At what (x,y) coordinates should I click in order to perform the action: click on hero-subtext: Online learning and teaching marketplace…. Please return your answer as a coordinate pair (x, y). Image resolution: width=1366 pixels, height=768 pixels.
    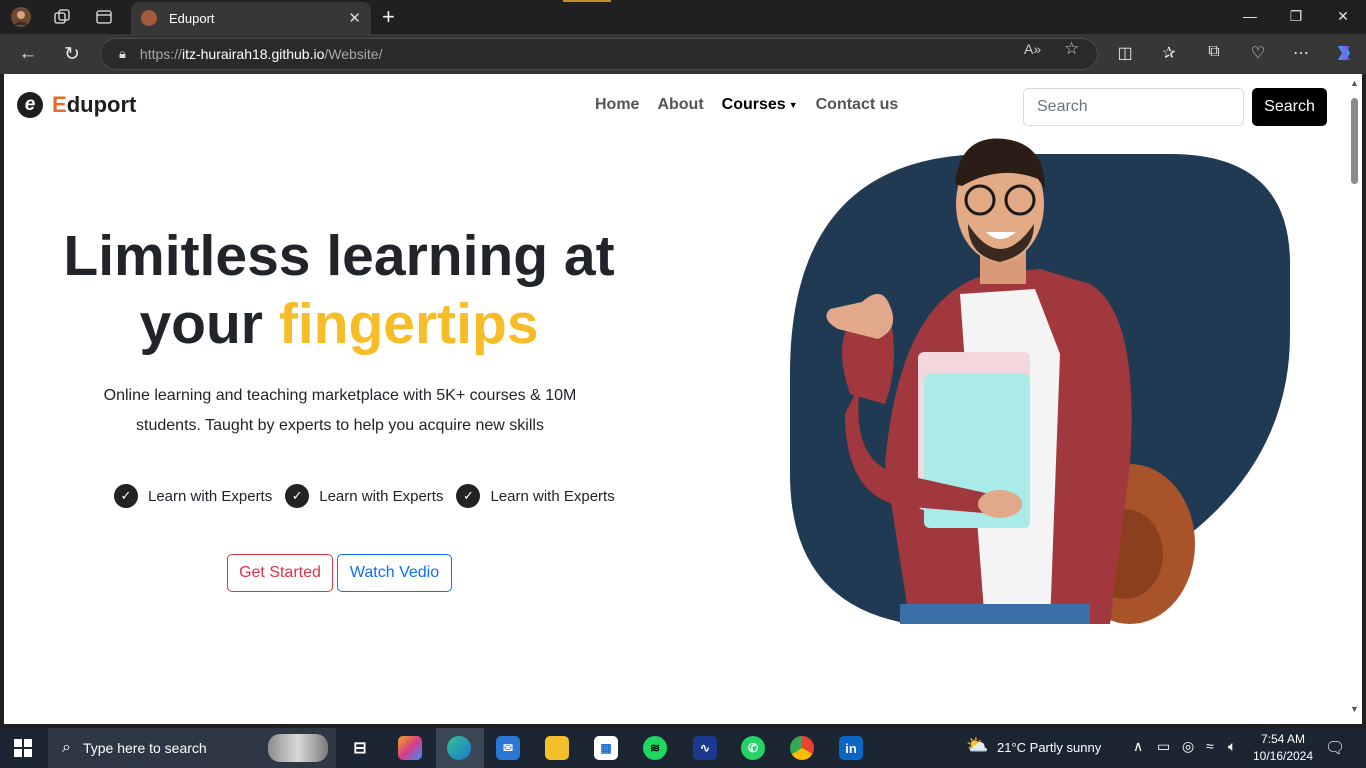
    Looking at the image, I should click on (340, 410).